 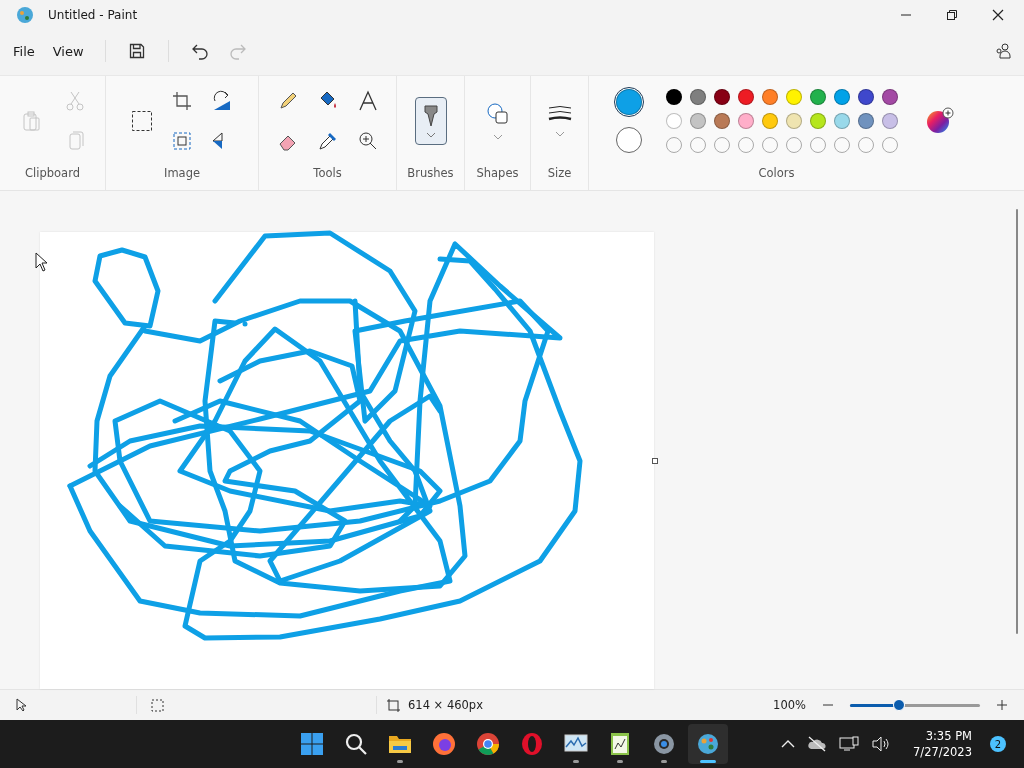 I want to click on chevron-up-icon, so click(x=788, y=744).